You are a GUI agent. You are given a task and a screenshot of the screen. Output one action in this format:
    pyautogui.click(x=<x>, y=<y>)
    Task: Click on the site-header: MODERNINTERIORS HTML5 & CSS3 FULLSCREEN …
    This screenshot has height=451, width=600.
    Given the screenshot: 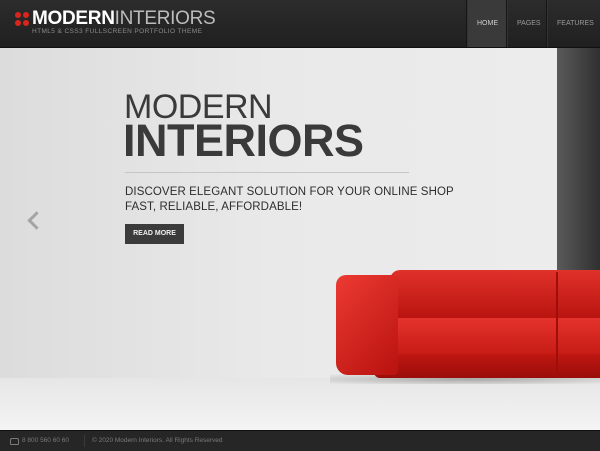 What is the action you would take?
    pyautogui.click(x=300, y=24)
    